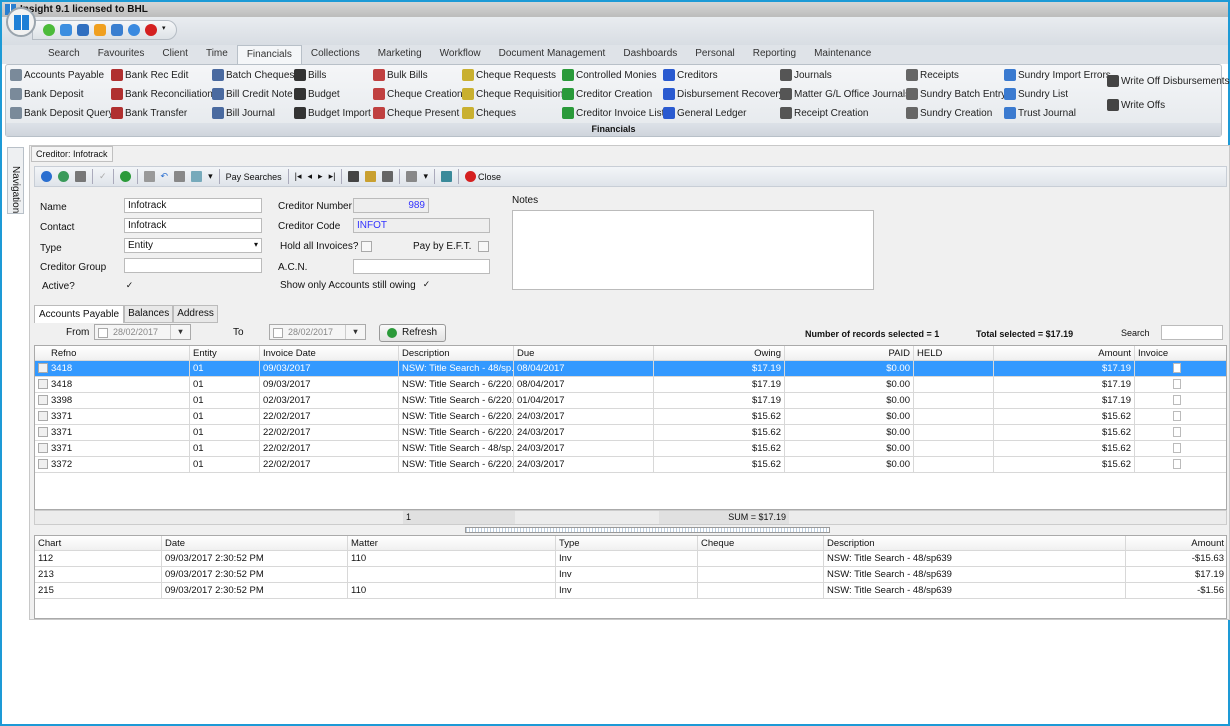 This screenshot has width=1230, height=726. Describe the element at coordinates (329, 354) in the screenshot. I see `column-header: Invoice Date` at that location.